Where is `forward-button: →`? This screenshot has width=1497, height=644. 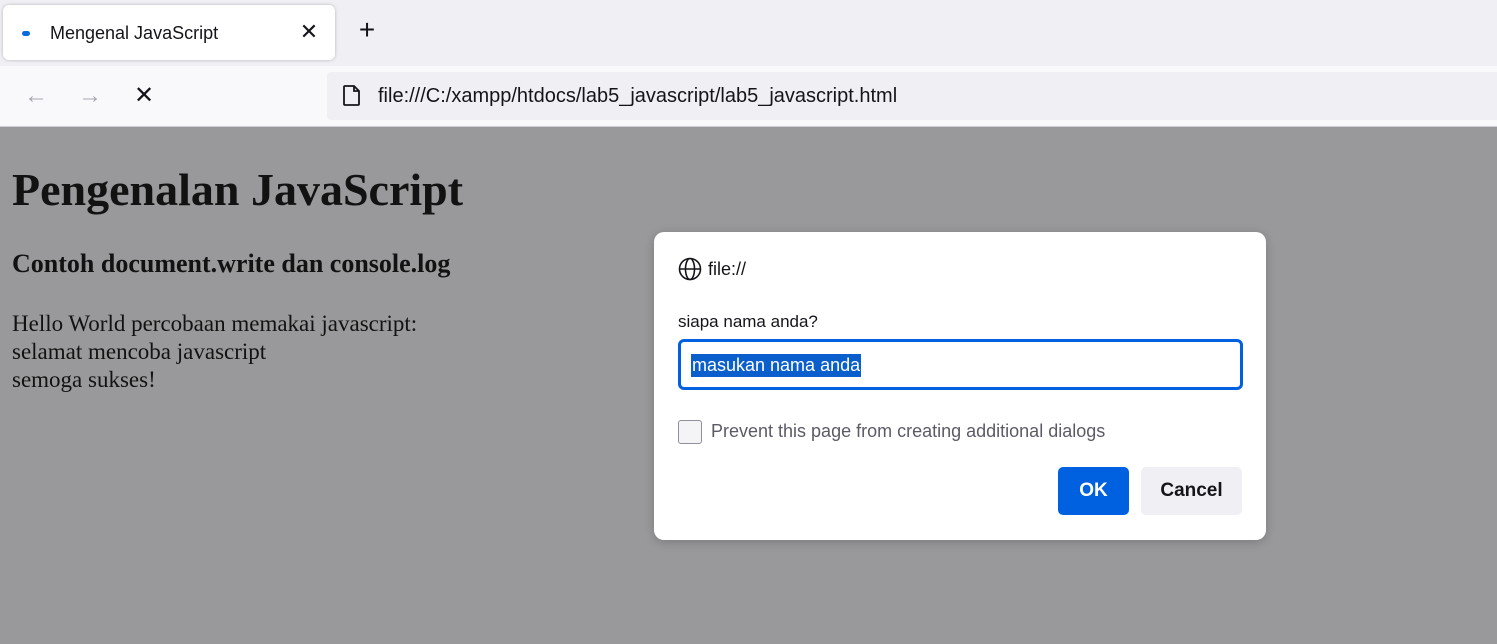
forward-button: → is located at coordinates (90, 97).